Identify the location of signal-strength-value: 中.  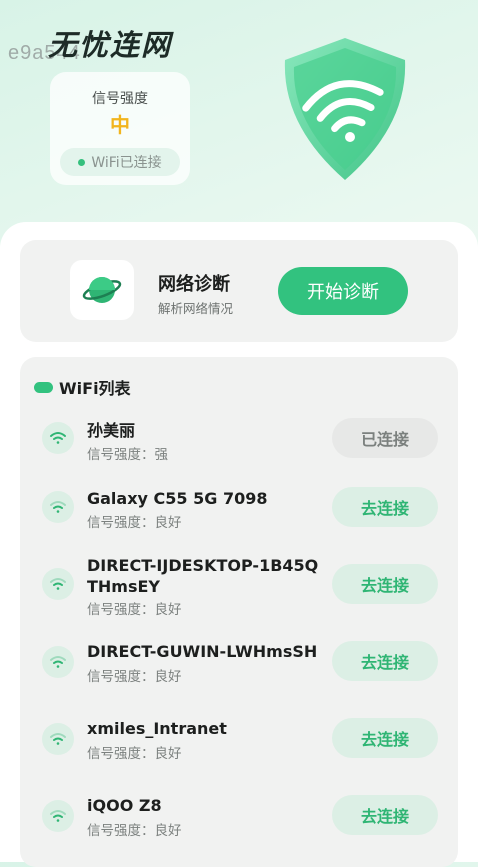
(120, 125).